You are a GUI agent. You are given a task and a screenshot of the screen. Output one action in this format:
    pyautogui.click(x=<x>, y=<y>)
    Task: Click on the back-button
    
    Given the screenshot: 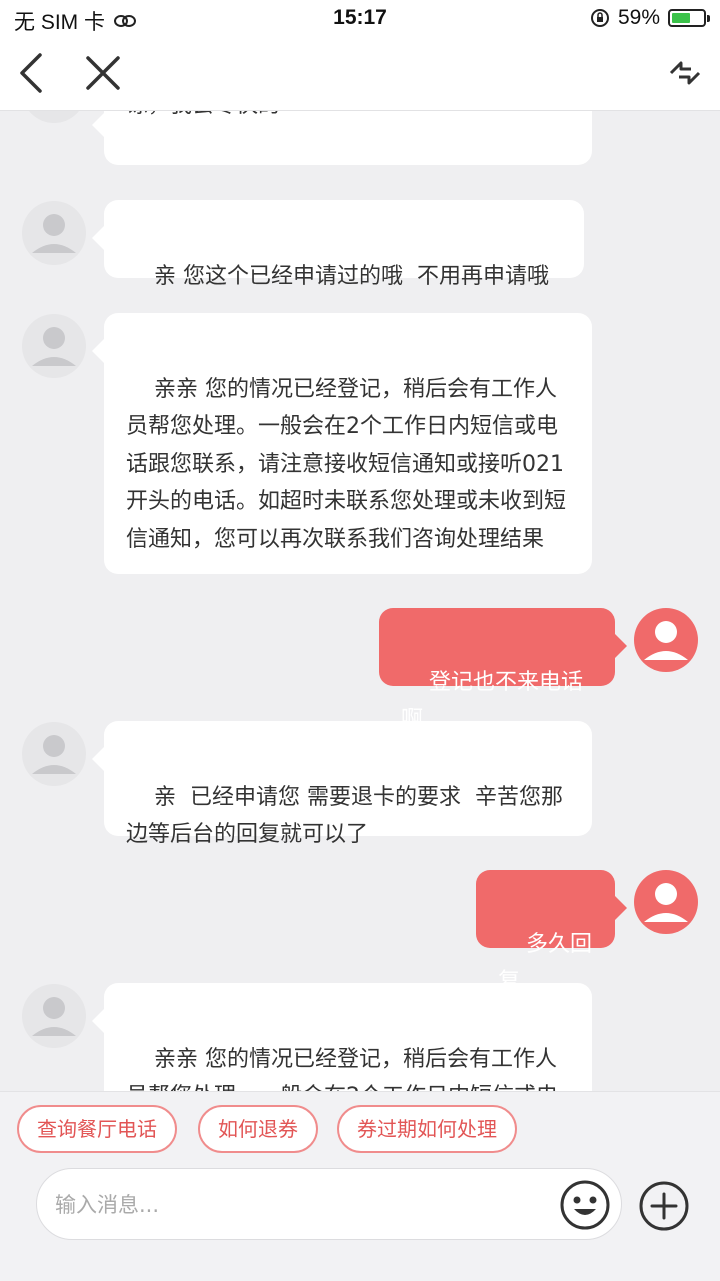 What is the action you would take?
    pyautogui.click(x=31, y=73)
    